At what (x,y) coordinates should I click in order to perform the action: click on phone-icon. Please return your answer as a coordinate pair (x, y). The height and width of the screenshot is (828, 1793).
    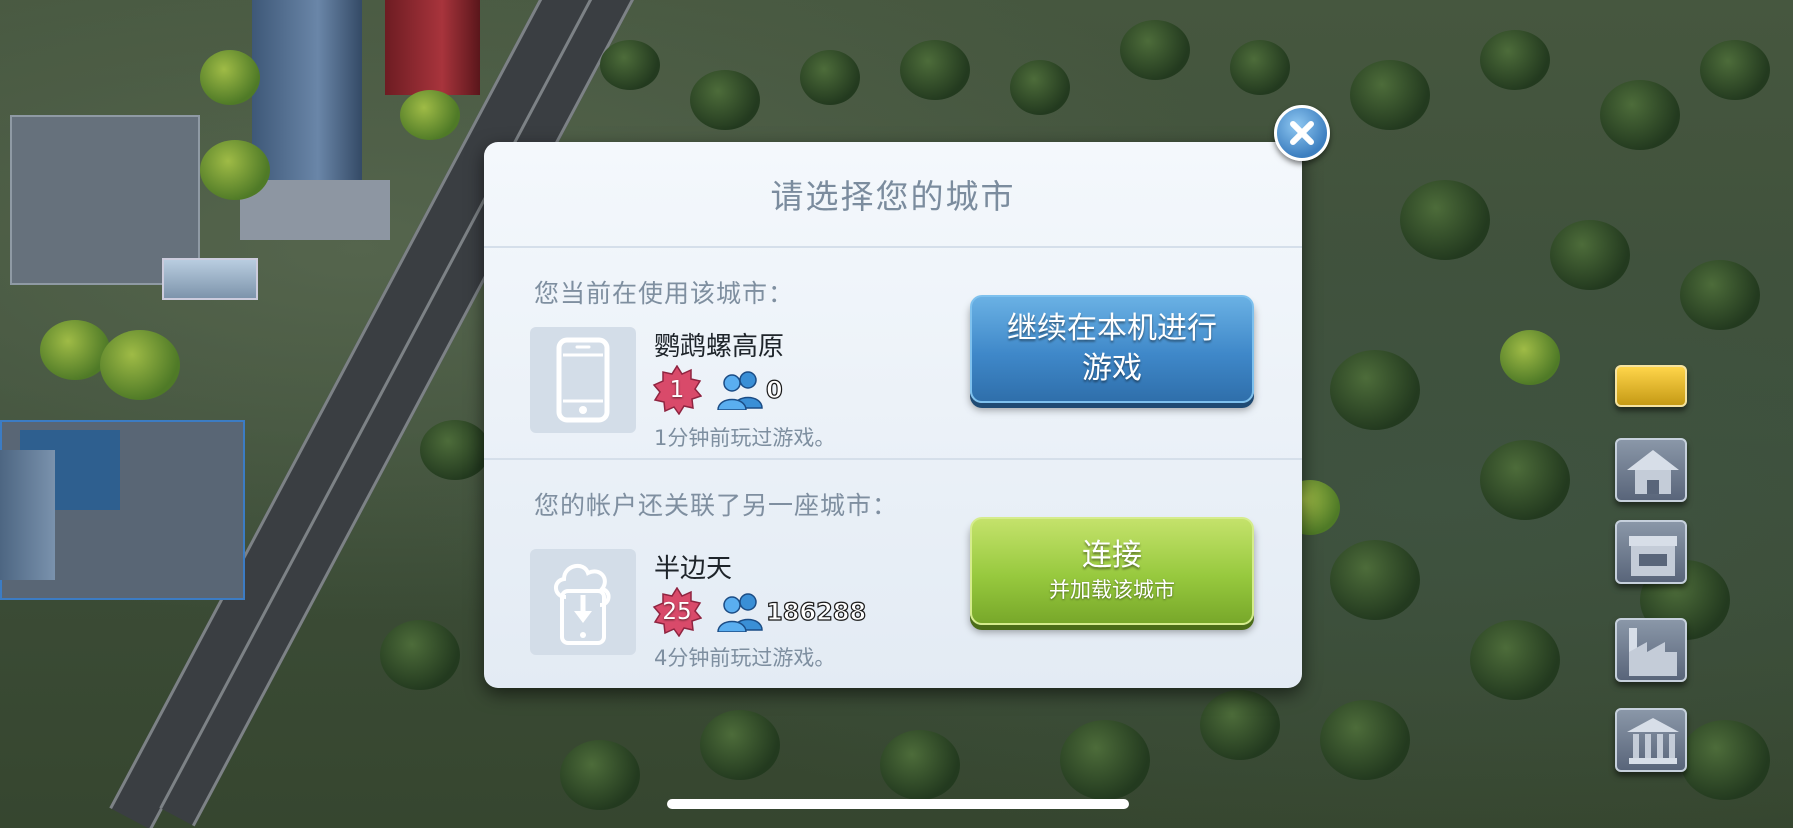
    Looking at the image, I should click on (583, 380).